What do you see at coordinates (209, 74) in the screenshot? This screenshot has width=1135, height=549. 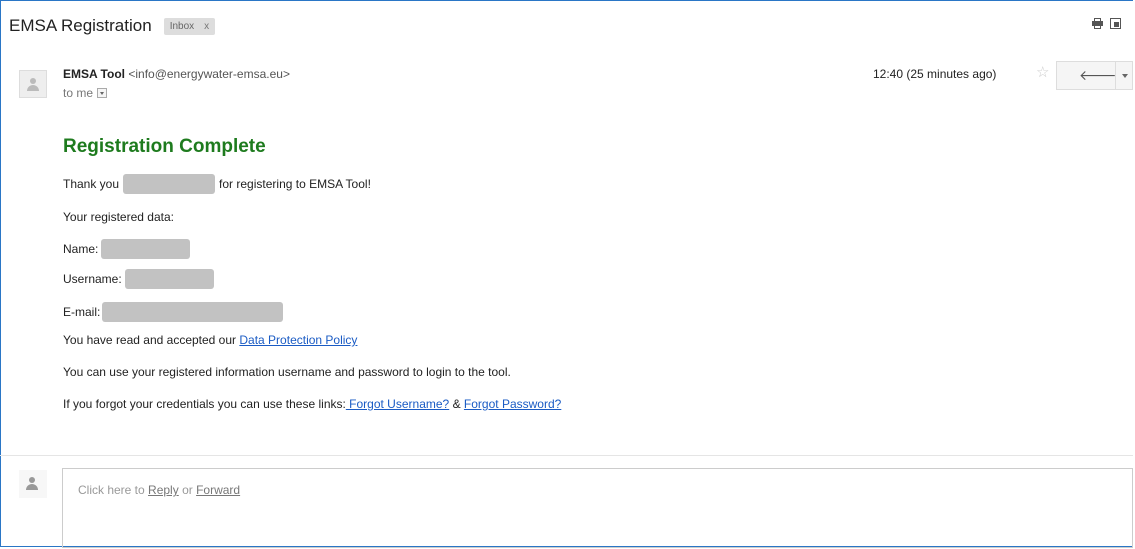 I see `sender-email: <info@energywater-emsa.eu>` at bounding box center [209, 74].